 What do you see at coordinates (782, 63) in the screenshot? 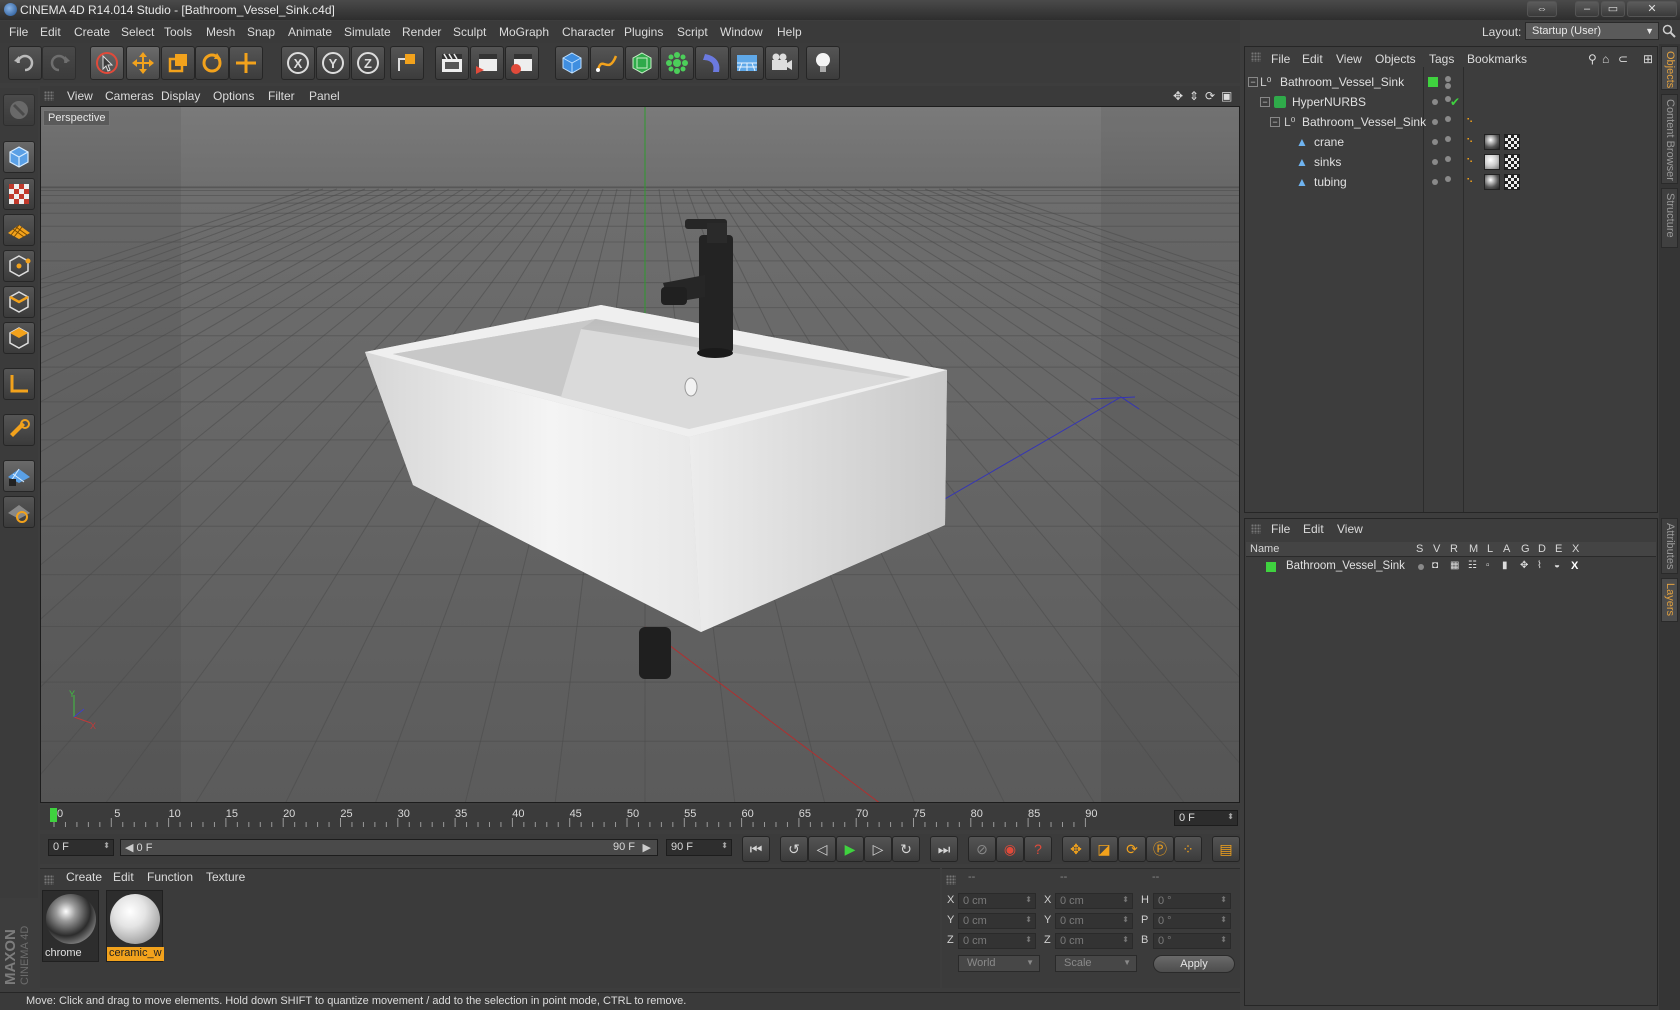
I see `camera-object-button` at bounding box center [782, 63].